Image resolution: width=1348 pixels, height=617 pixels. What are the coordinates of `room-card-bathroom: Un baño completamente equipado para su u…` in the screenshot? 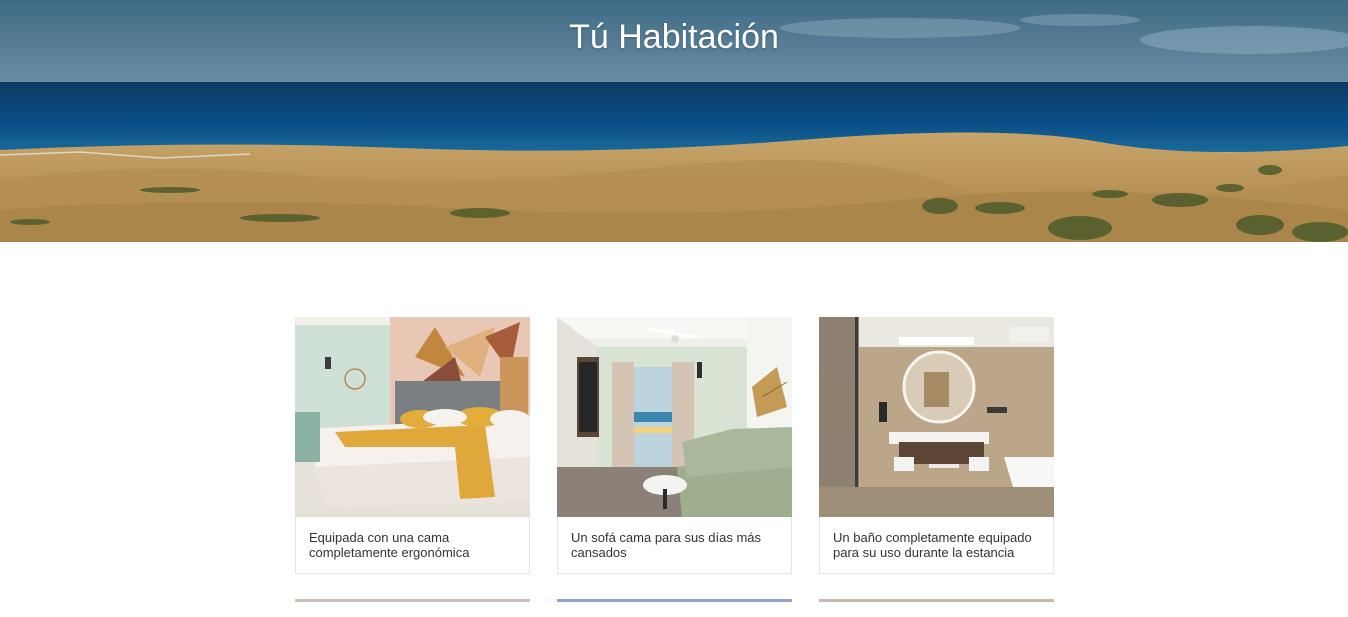 It's located at (936, 445).